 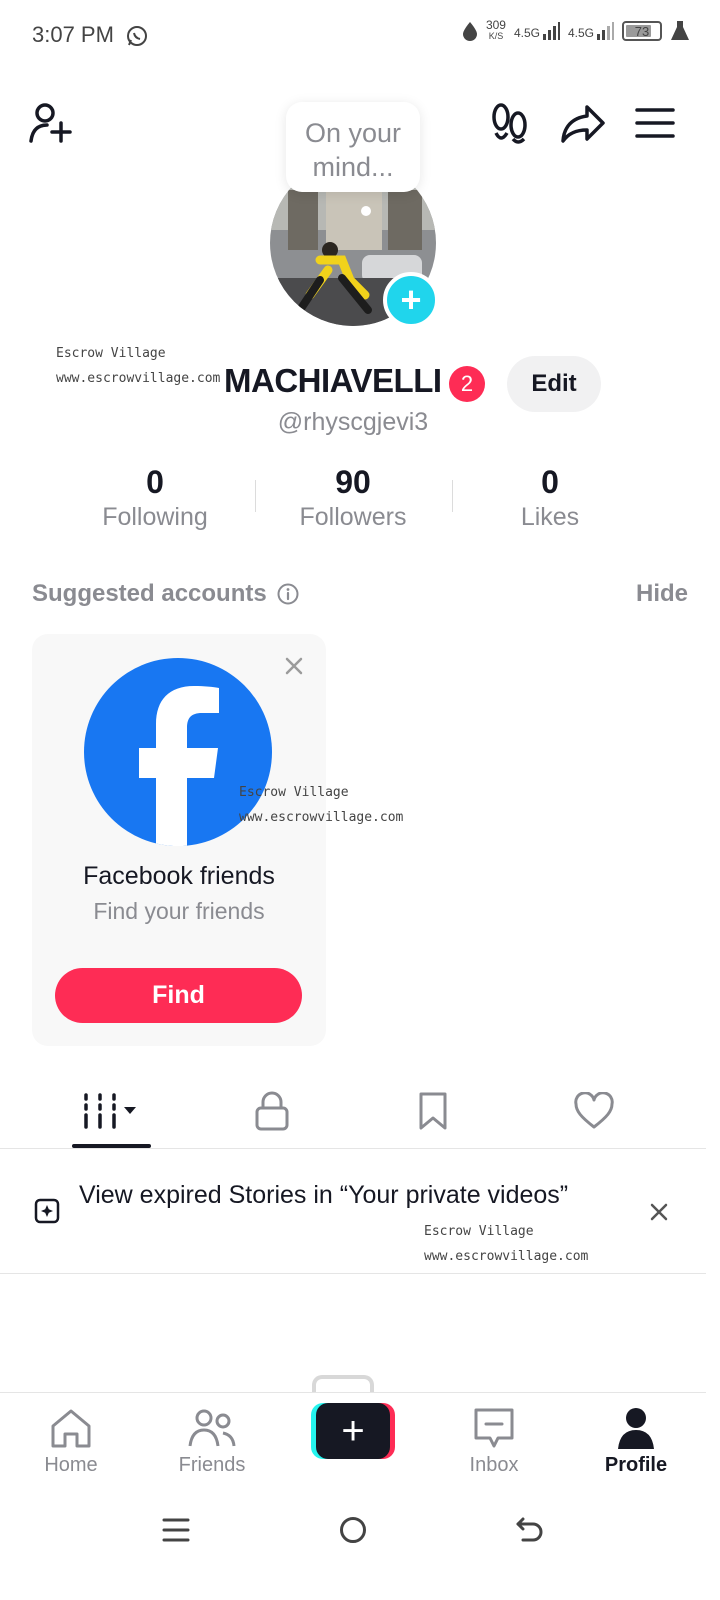 What do you see at coordinates (494, 1428) in the screenshot?
I see `inbox-icon` at bounding box center [494, 1428].